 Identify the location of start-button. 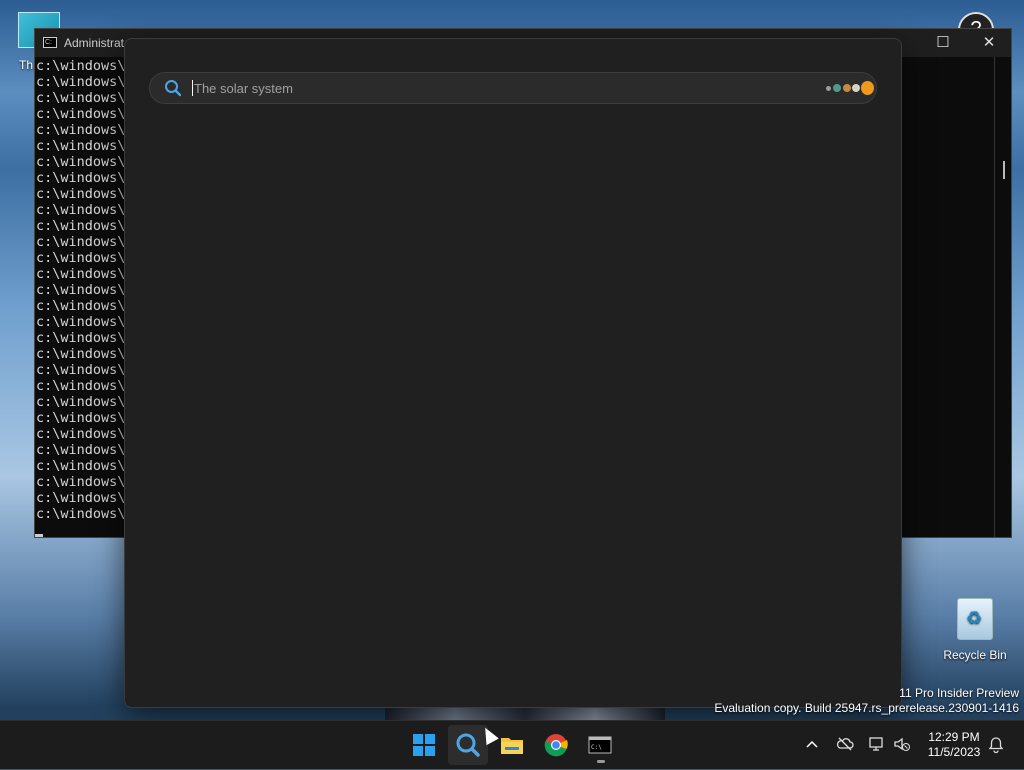
(424, 745).